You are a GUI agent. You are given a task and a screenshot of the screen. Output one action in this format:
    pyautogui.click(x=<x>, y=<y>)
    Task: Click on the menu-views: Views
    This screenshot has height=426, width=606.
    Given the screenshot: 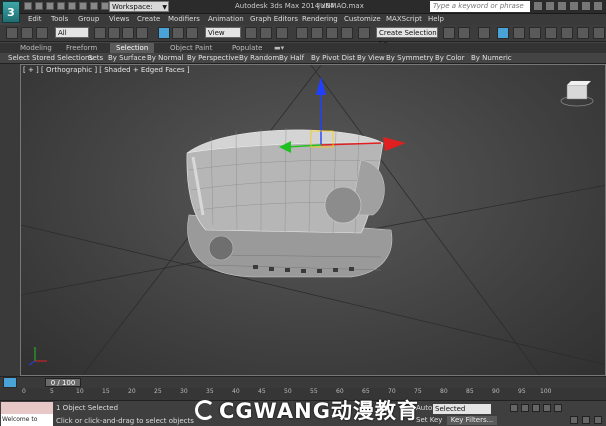 What is the action you would take?
    pyautogui.click(x=119, y=19)
    